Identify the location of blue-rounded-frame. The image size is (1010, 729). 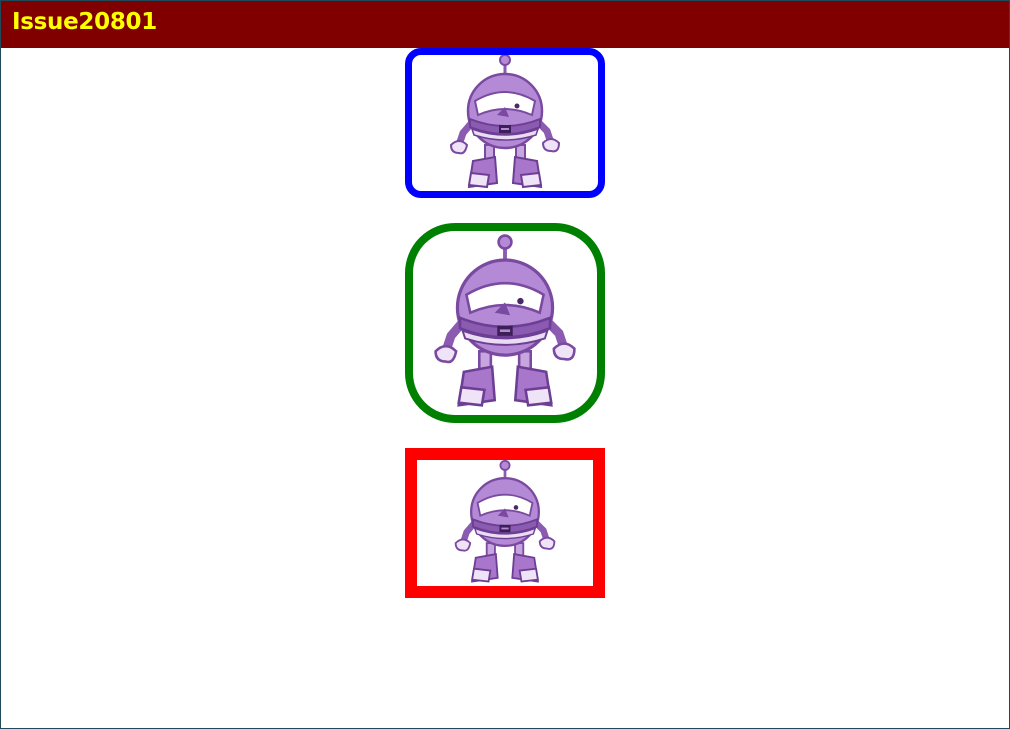
(505, 123).